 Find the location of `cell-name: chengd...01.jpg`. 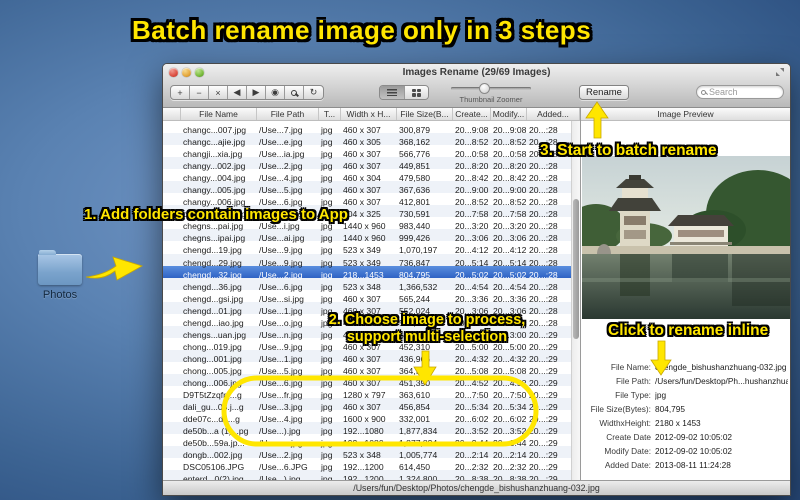

cell-name: chengd...01.jpg is located at coordinates (212, 310).